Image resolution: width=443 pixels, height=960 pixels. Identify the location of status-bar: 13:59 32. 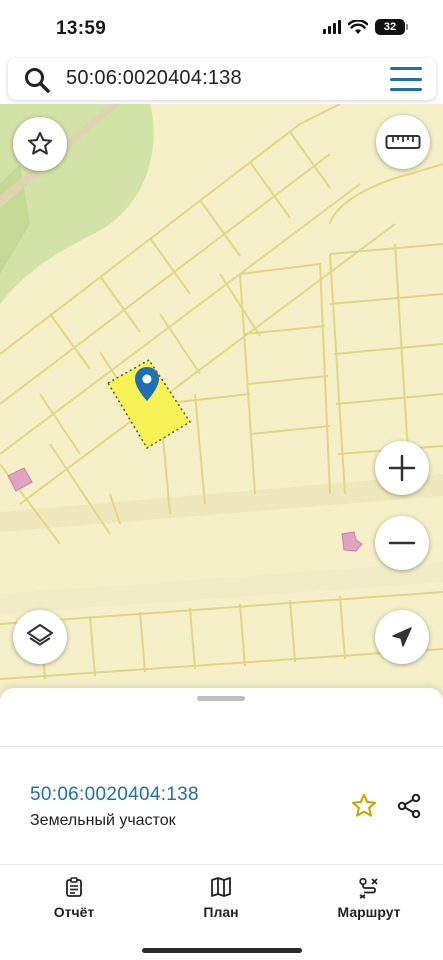
(221, 28).